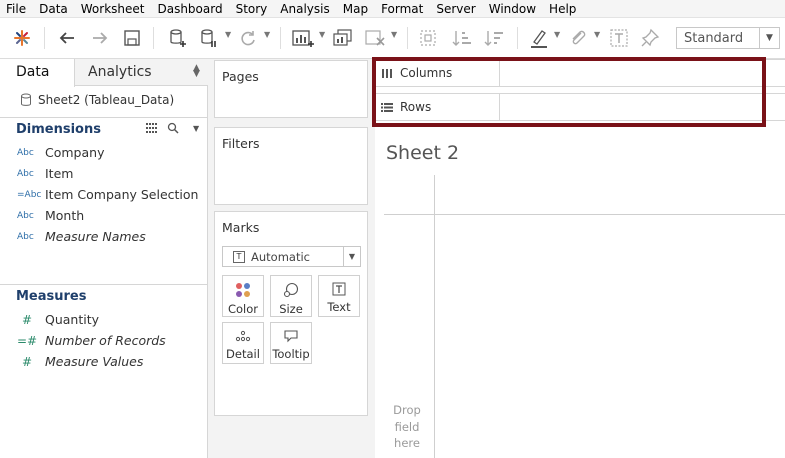 The height and width of the screenshot is (458, 785). I want to click on field-month: Abc Month, so click(50, 215).